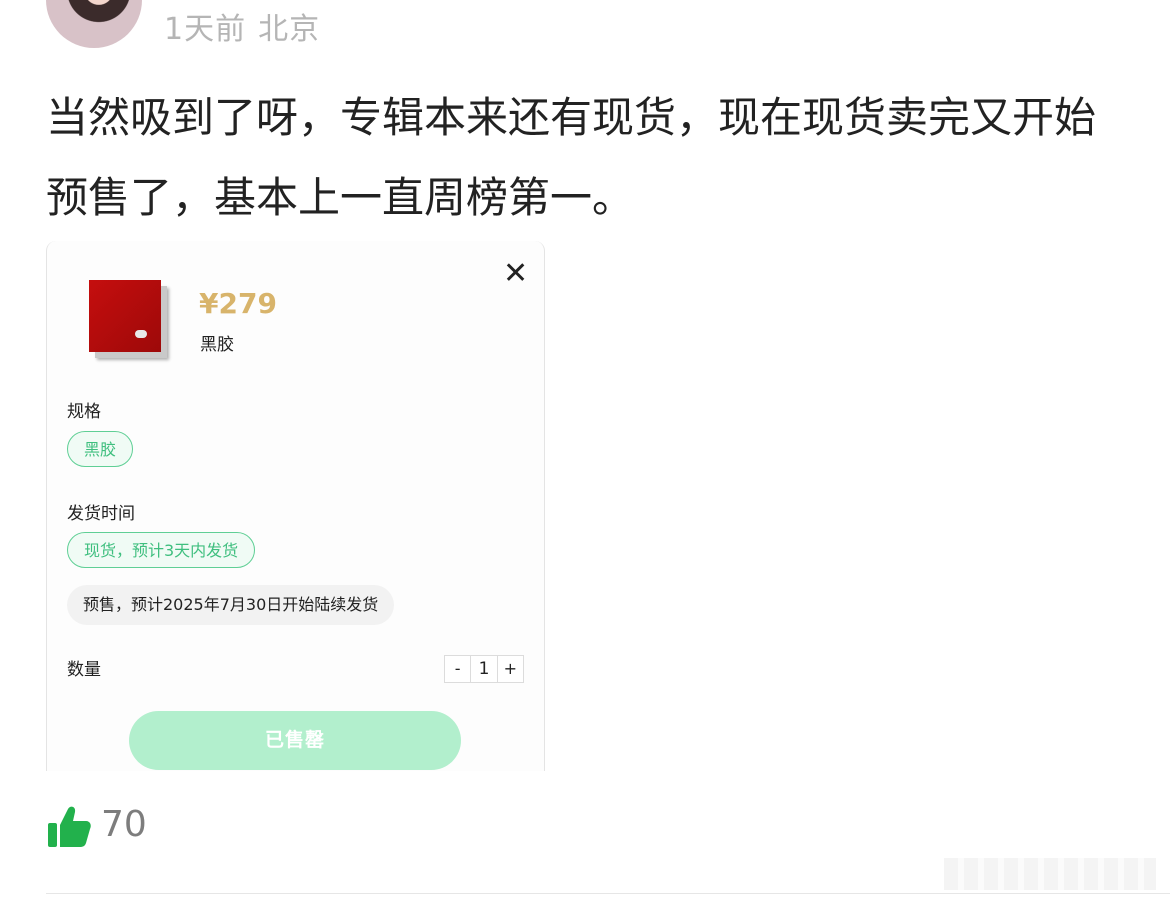 The width and height of the screenshot is (1170, 905). I want to click on sold-out-button: 已售罄, so click(295, 740).